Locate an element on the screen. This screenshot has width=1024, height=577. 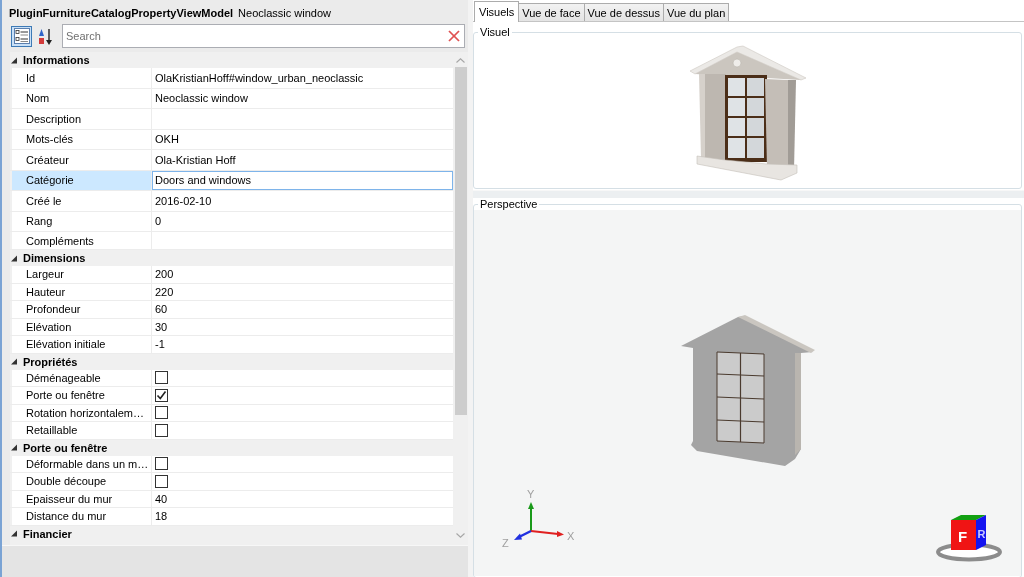
value-field: 60 is located at coordinates (302, 309).